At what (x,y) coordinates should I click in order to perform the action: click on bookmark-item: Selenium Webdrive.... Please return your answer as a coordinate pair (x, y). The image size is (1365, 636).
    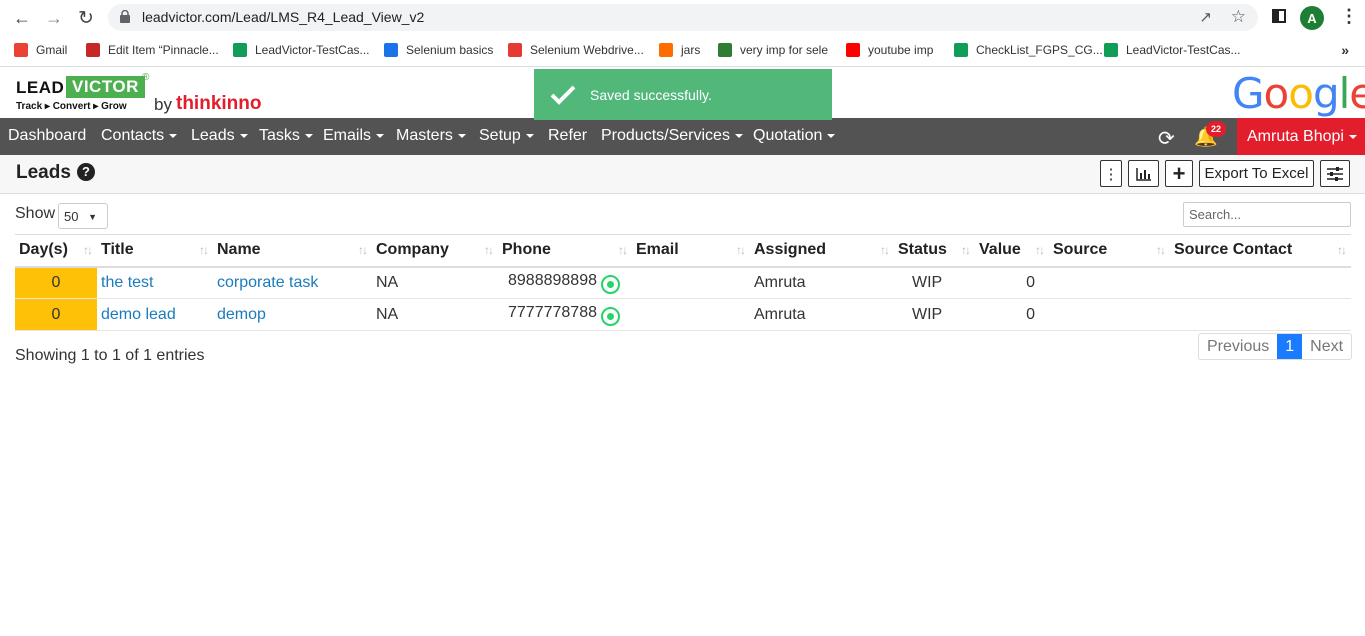
    Looking at the image, I should click on (576, 50).